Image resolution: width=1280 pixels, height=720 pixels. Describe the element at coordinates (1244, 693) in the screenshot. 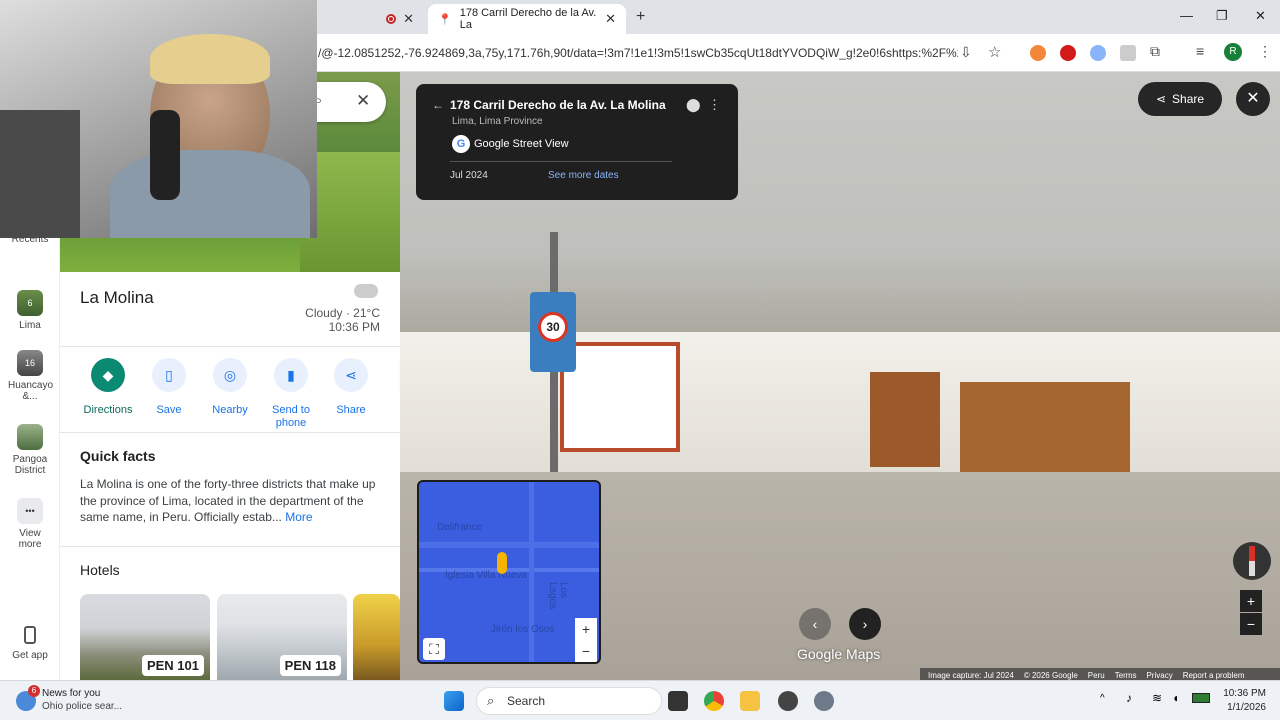

I see `clock-time: 10:36 PM` at that location.